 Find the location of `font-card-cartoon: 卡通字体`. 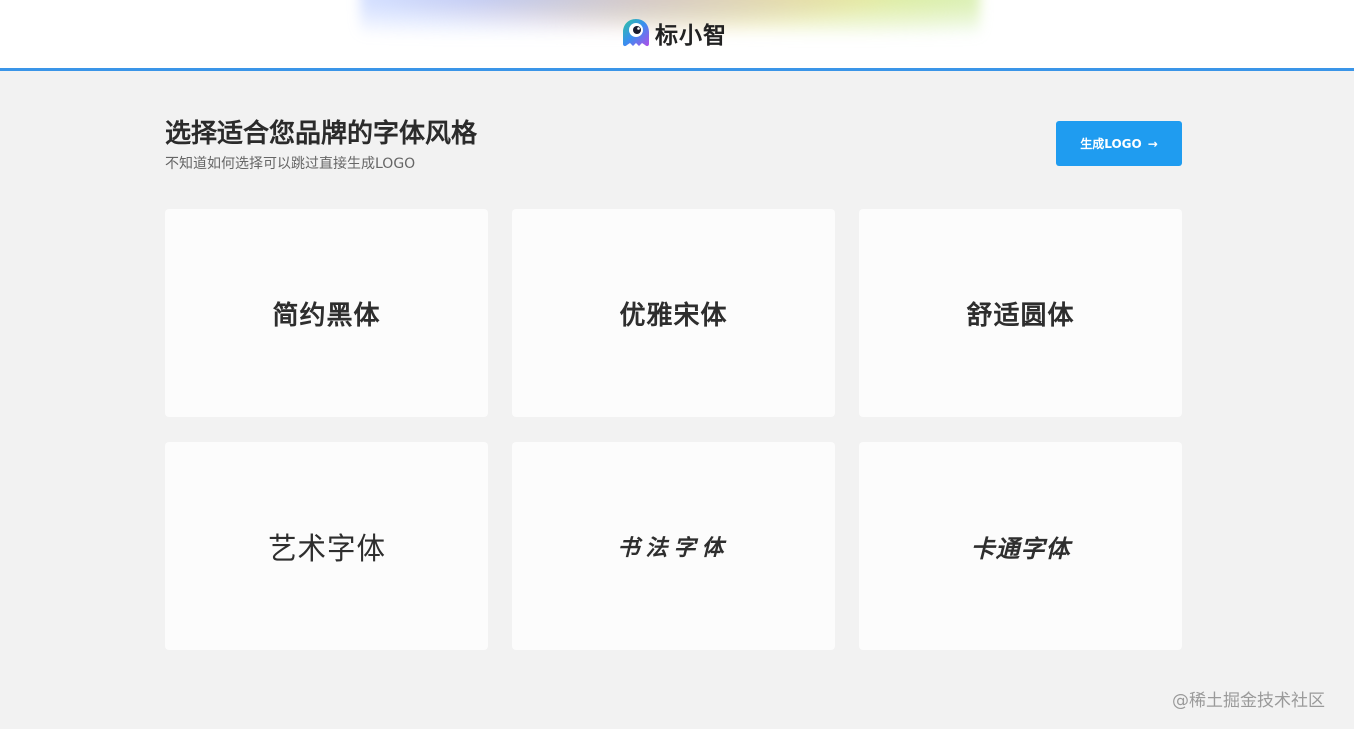

font-card-cartoon: 卡通字体 is located at coordinates (1020, 546).